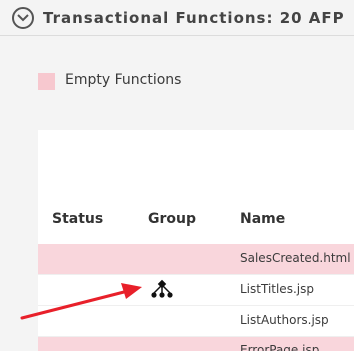 Image resolution: width=354 pixels, height=351 pixels. I want to click on table-row: SalesCreated.html, so click(196, 259).